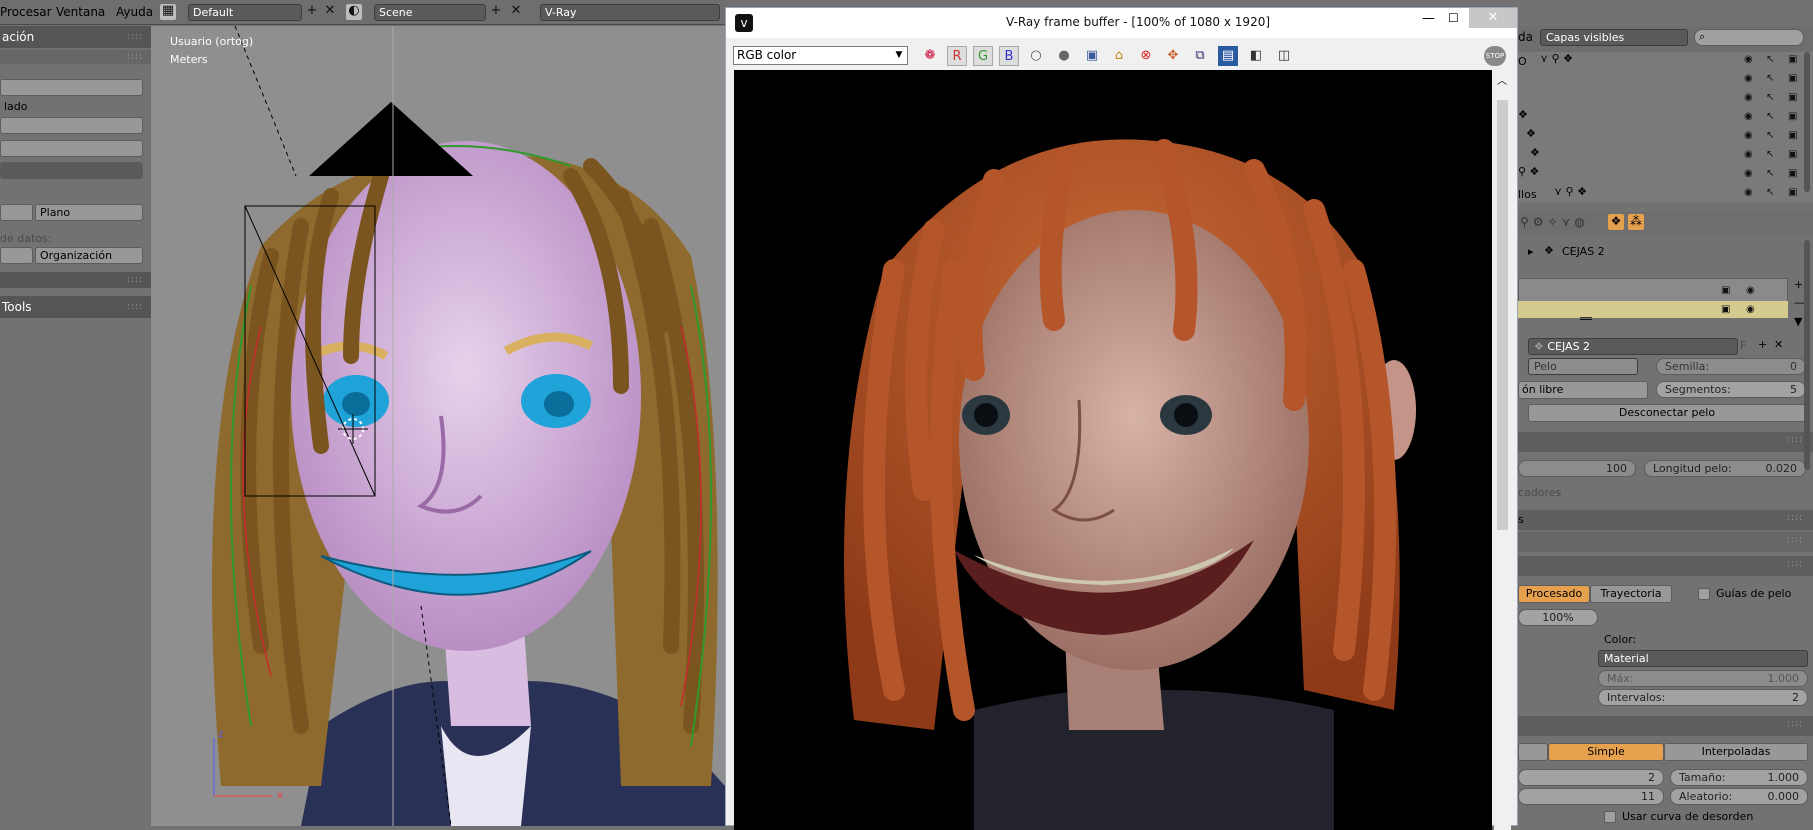  I want to click on red-channel-icon: R, so click(957, 56).